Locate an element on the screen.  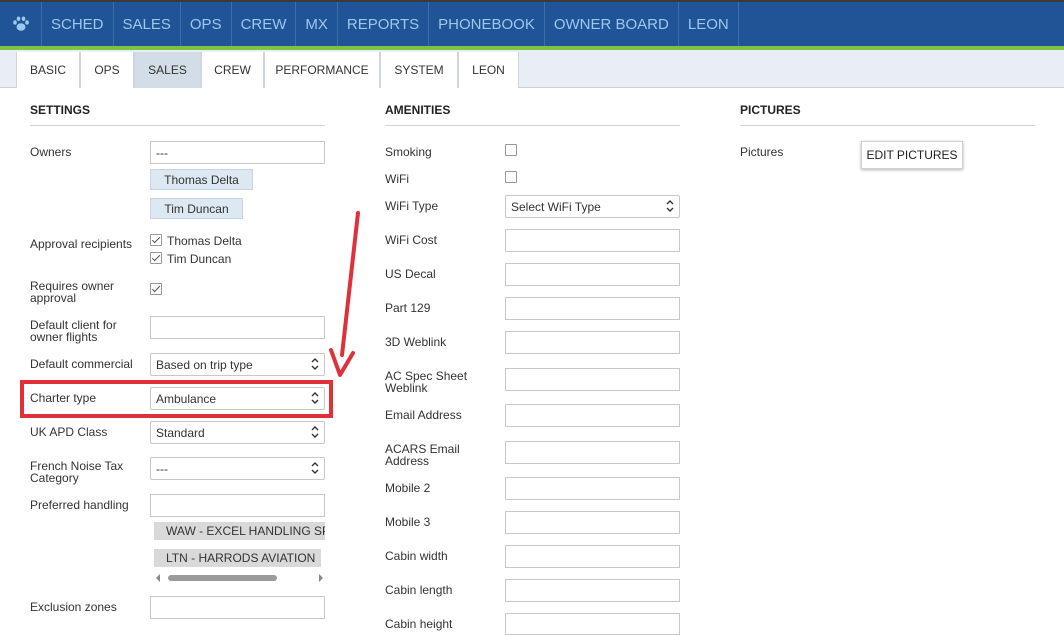
approval-tim-label: Tim Duncan is located at coordinates (199, 259).